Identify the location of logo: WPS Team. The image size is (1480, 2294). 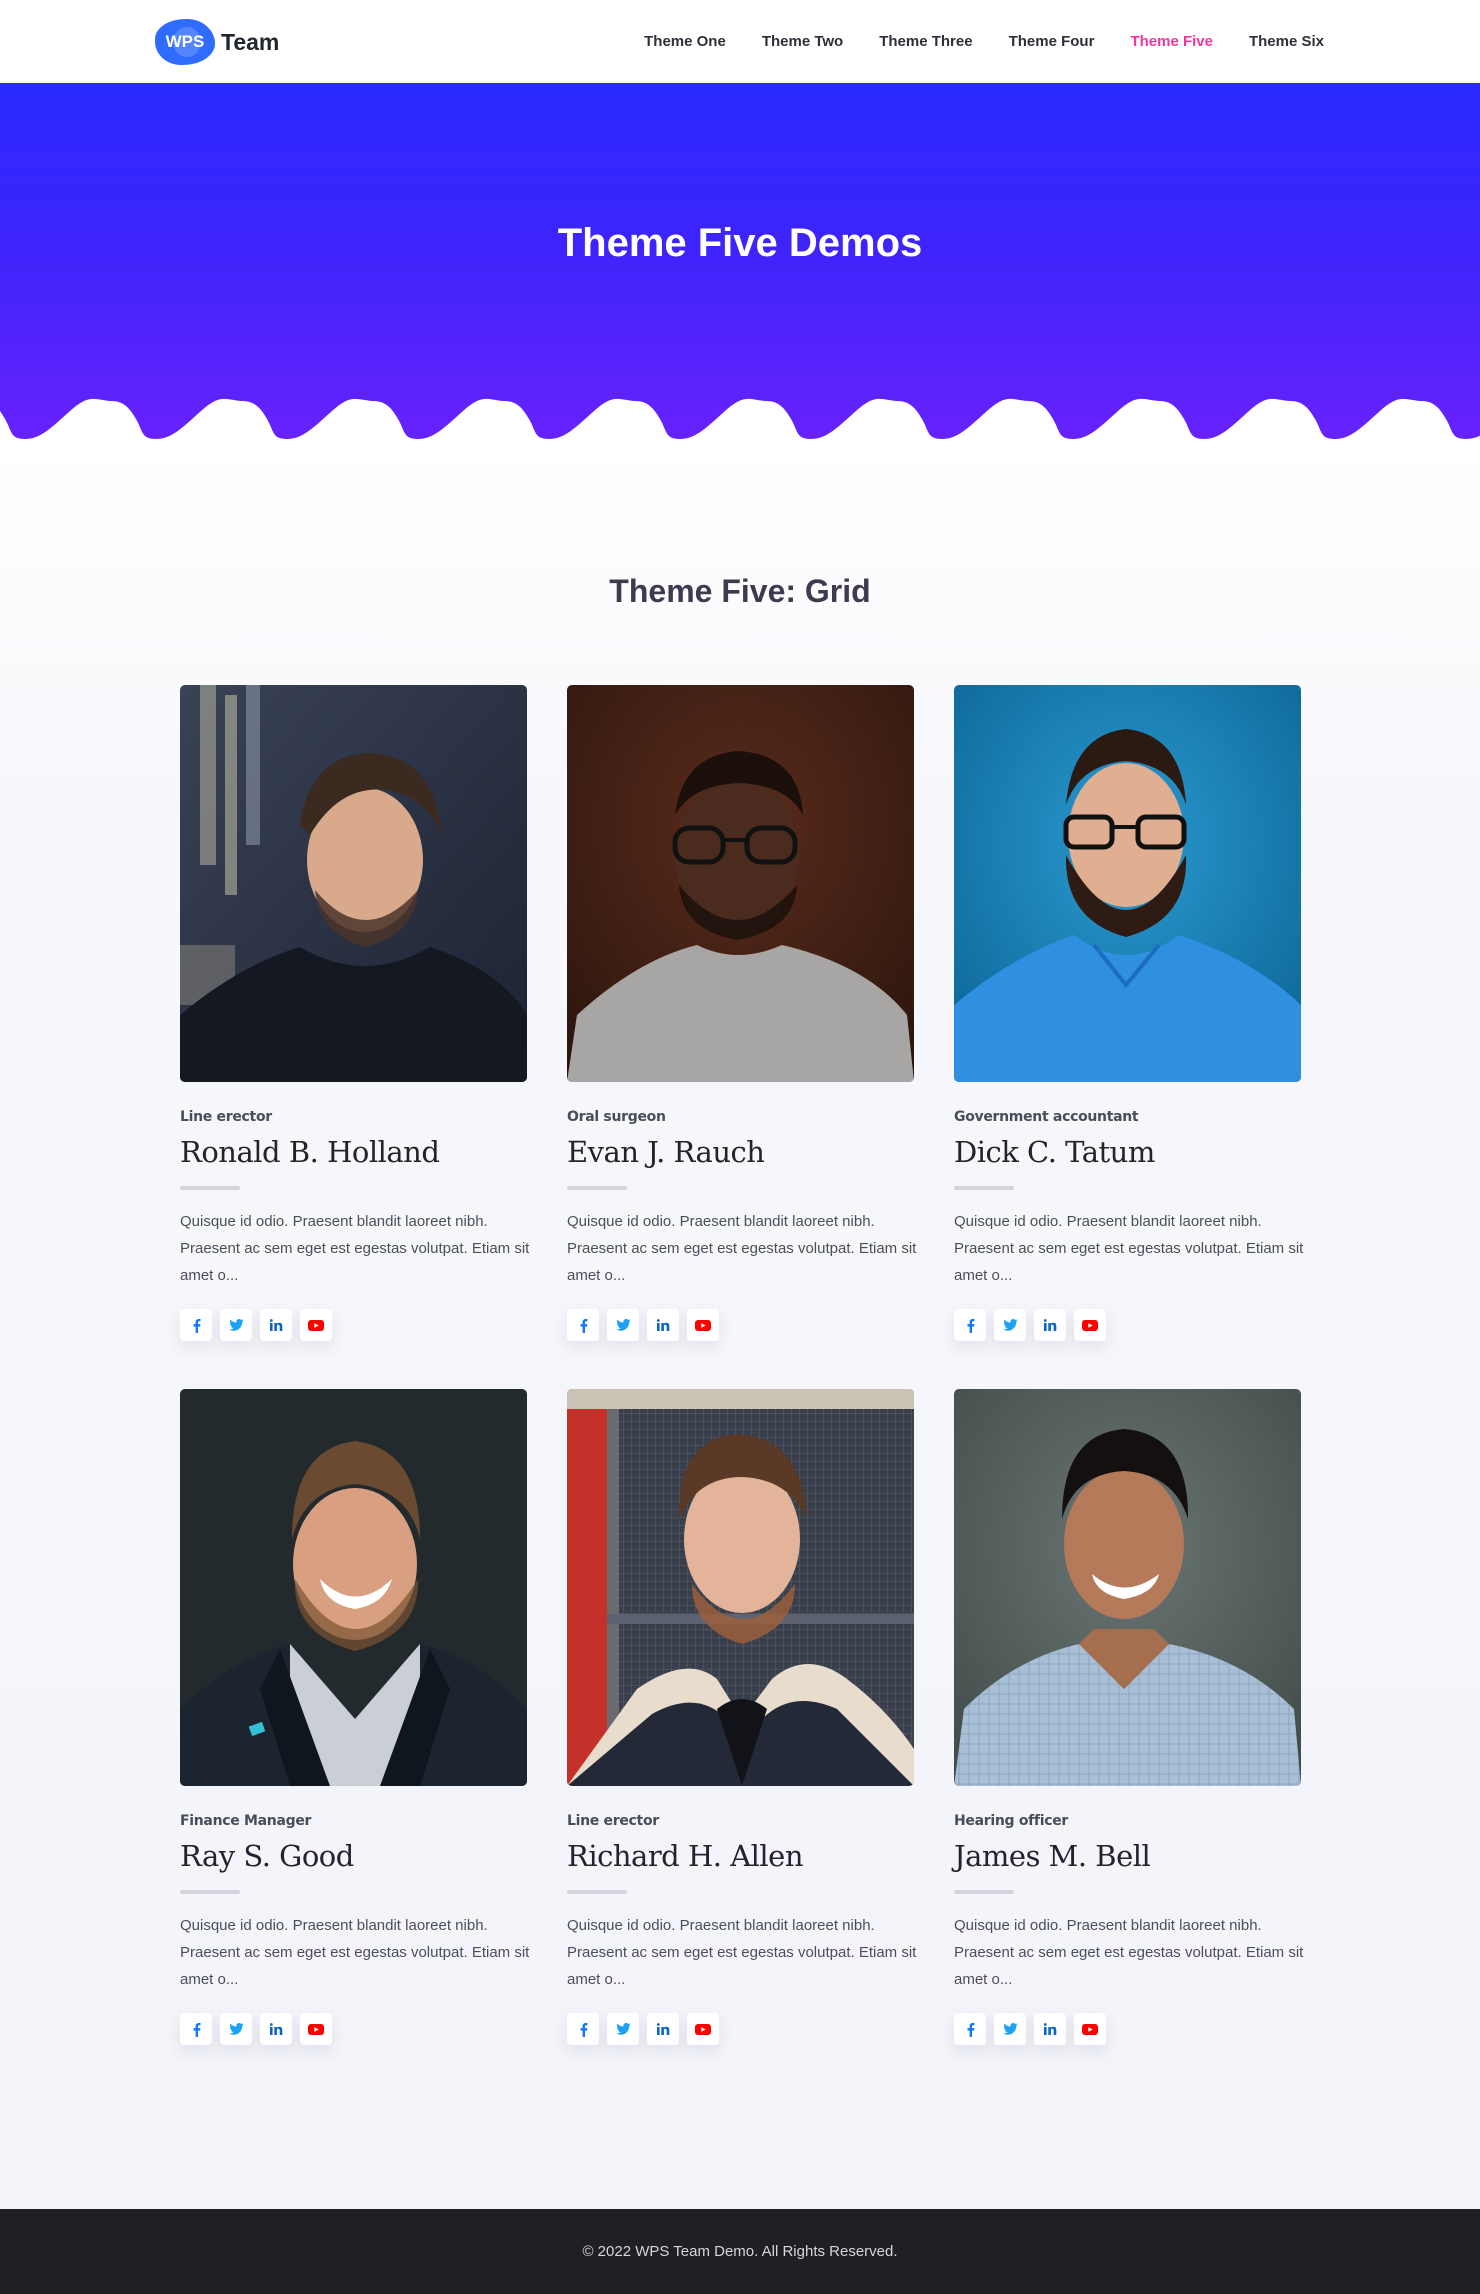
(217, 42).